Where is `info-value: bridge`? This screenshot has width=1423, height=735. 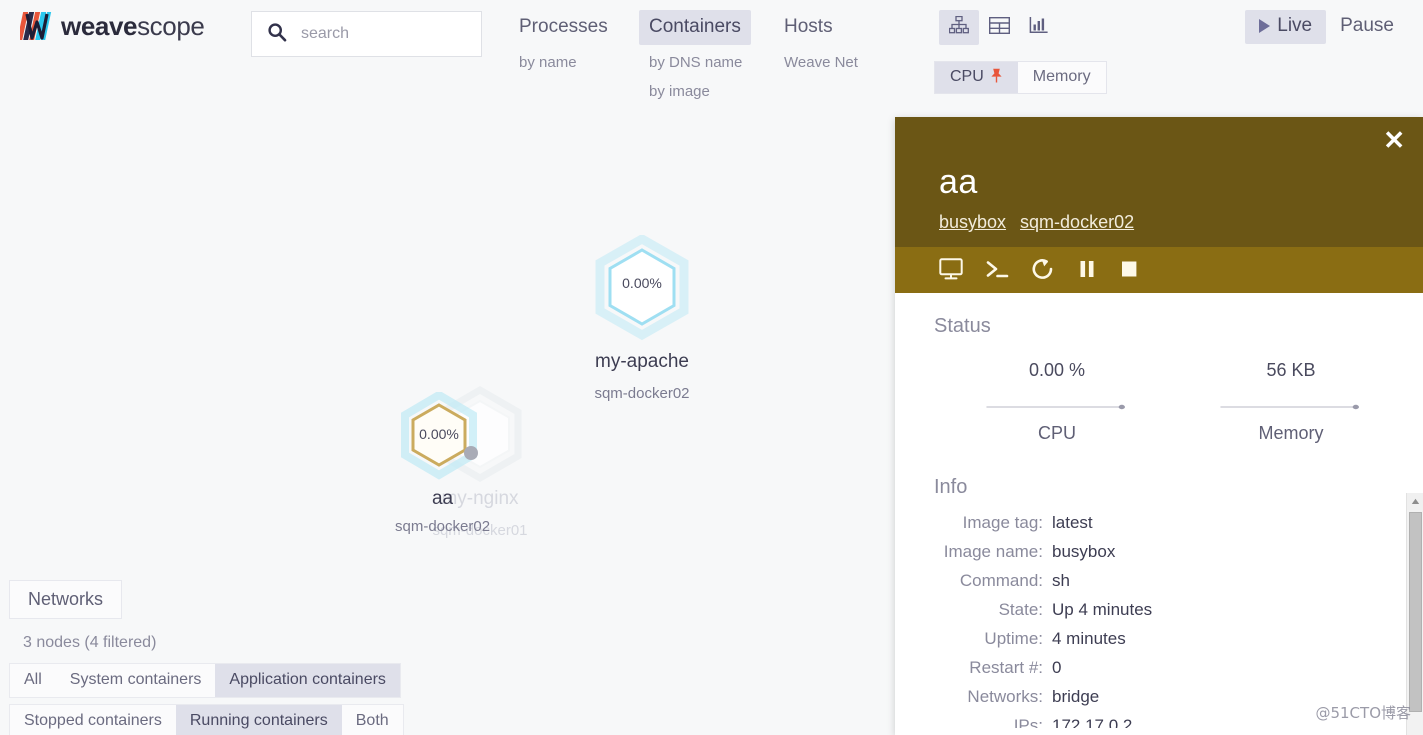 info-value: bridge is located at coordinates (1076, 696).